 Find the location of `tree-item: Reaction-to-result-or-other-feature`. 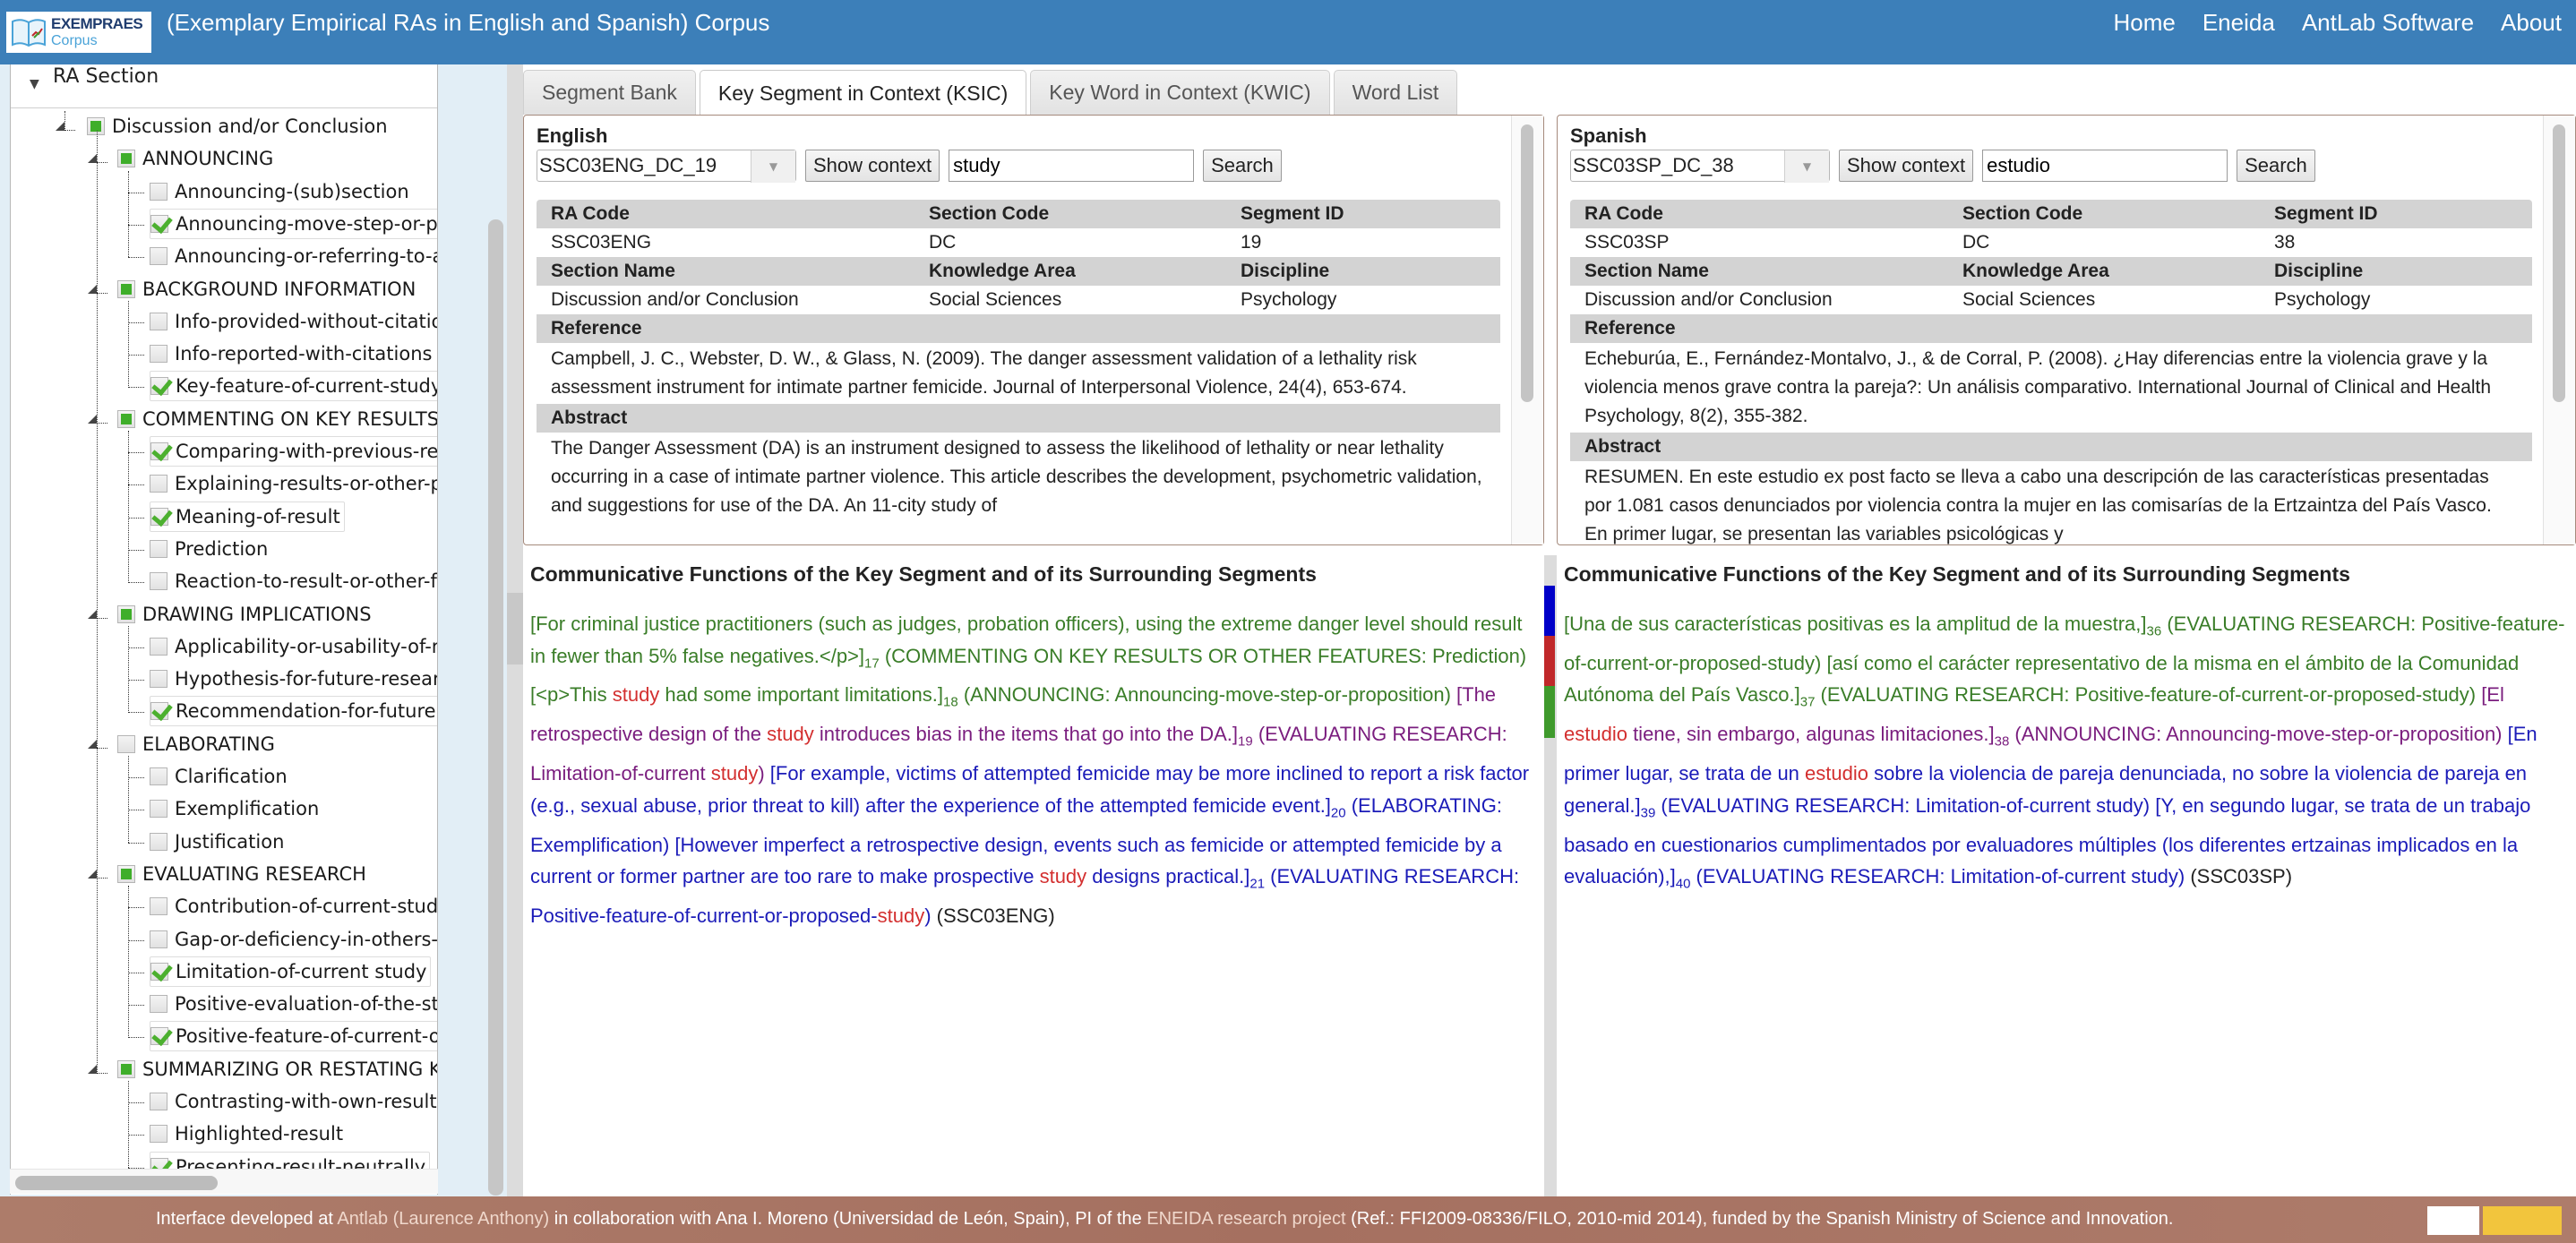

tree-item: Reaction-to-result-or-other-feature is located at coordinates (293, 581).